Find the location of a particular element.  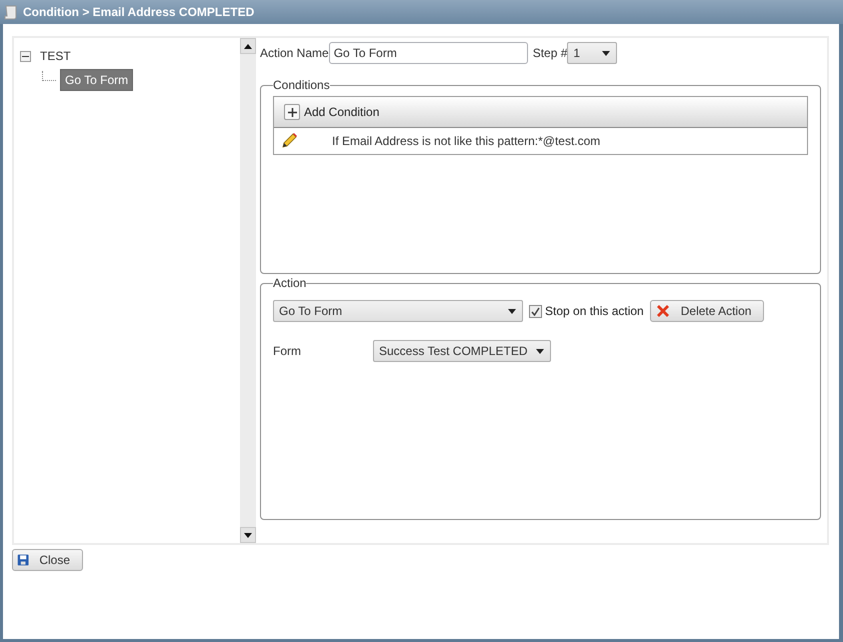

collapse-toggle is located at coordinates (25, 56).